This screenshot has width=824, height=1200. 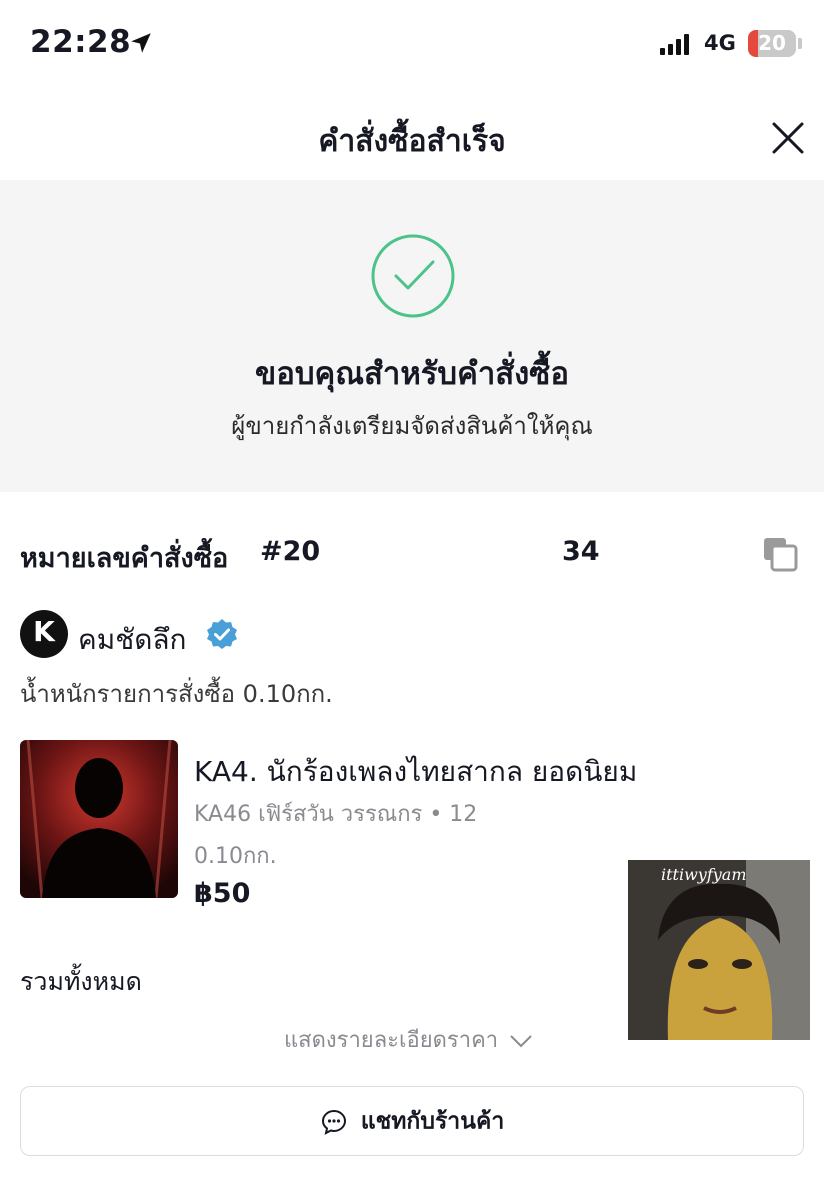 What do you see at coordinates (432, 1121) in the screenshot?
I see `chat-button-label: แชทกับร้านค้า` at bounding box center [432, 1121].